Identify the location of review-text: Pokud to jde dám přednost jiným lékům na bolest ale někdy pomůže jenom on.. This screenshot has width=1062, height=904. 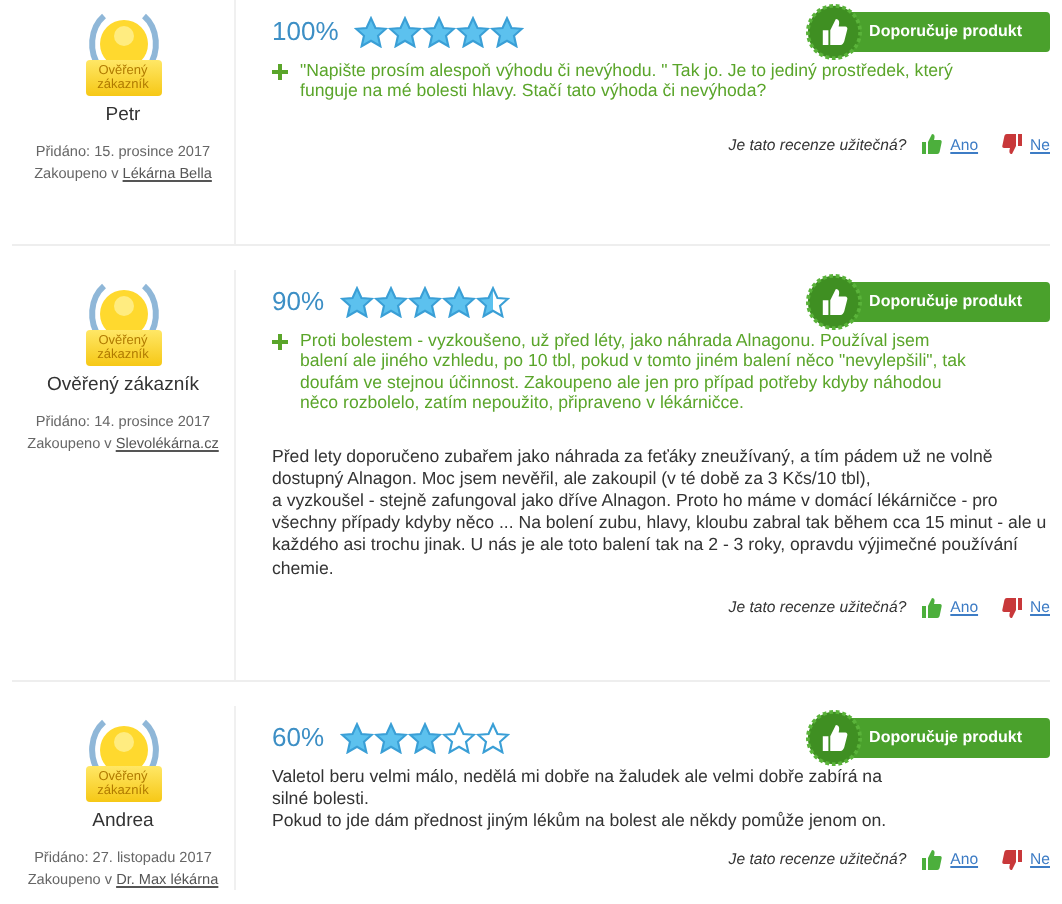
(580, 821).